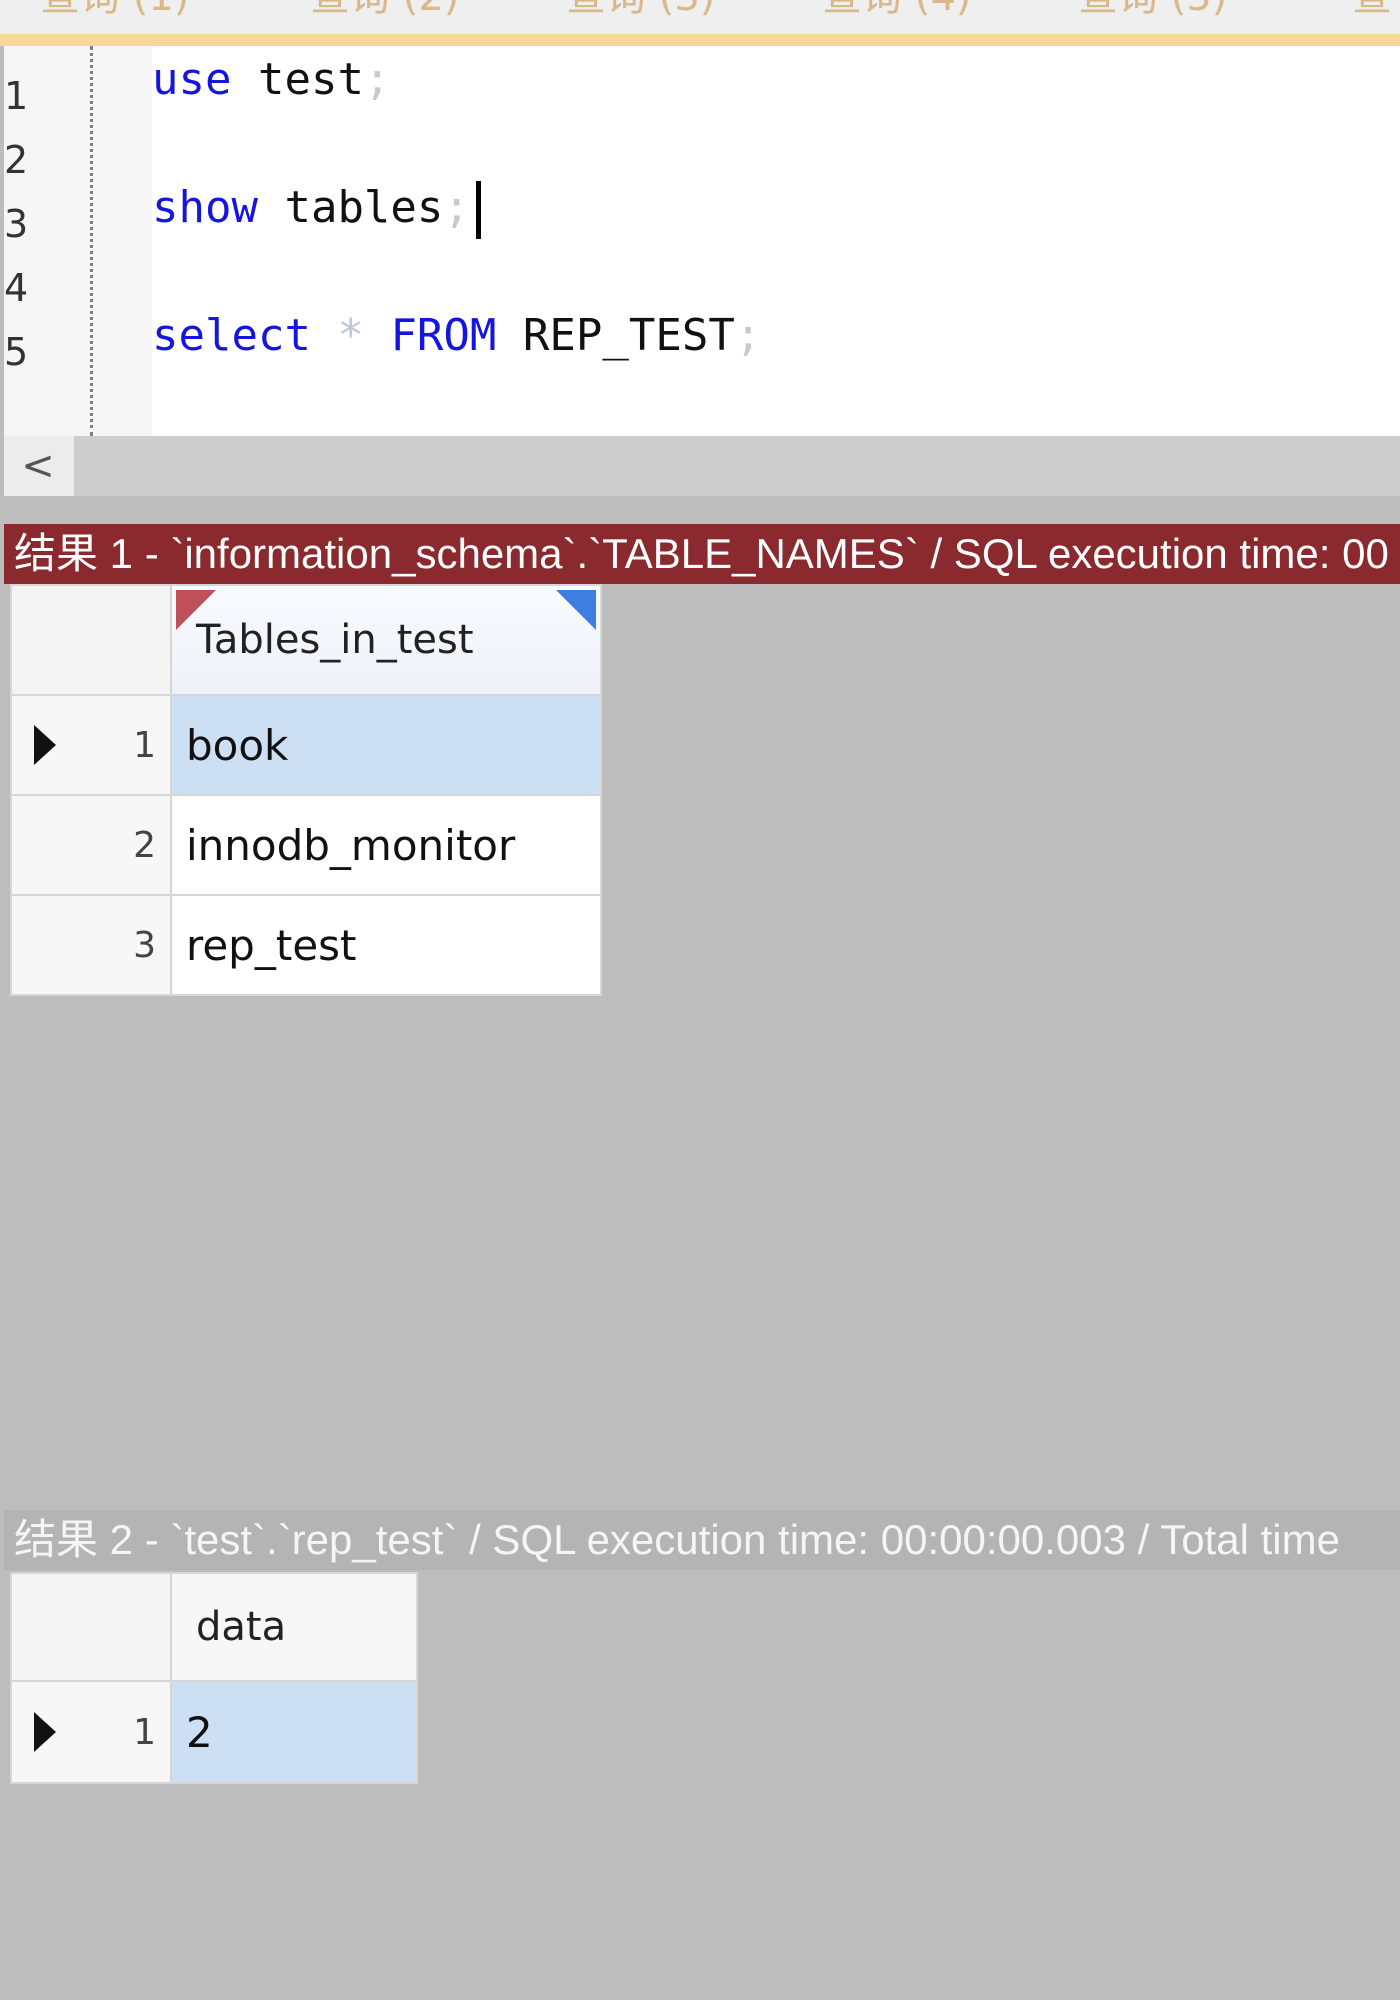 The height and width of the screenshot is (2000, 1400). I want to click on editor-horizontal-scrollbar: <, so click(702, 466).